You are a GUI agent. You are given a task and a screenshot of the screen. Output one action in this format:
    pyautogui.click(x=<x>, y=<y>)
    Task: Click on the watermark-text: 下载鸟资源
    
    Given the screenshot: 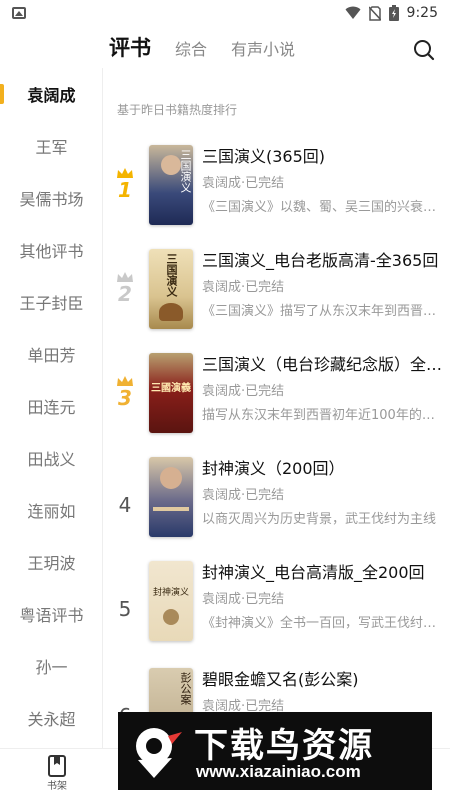 What is the action you would take?
    pyautogui.click(x=284, y=746)
    